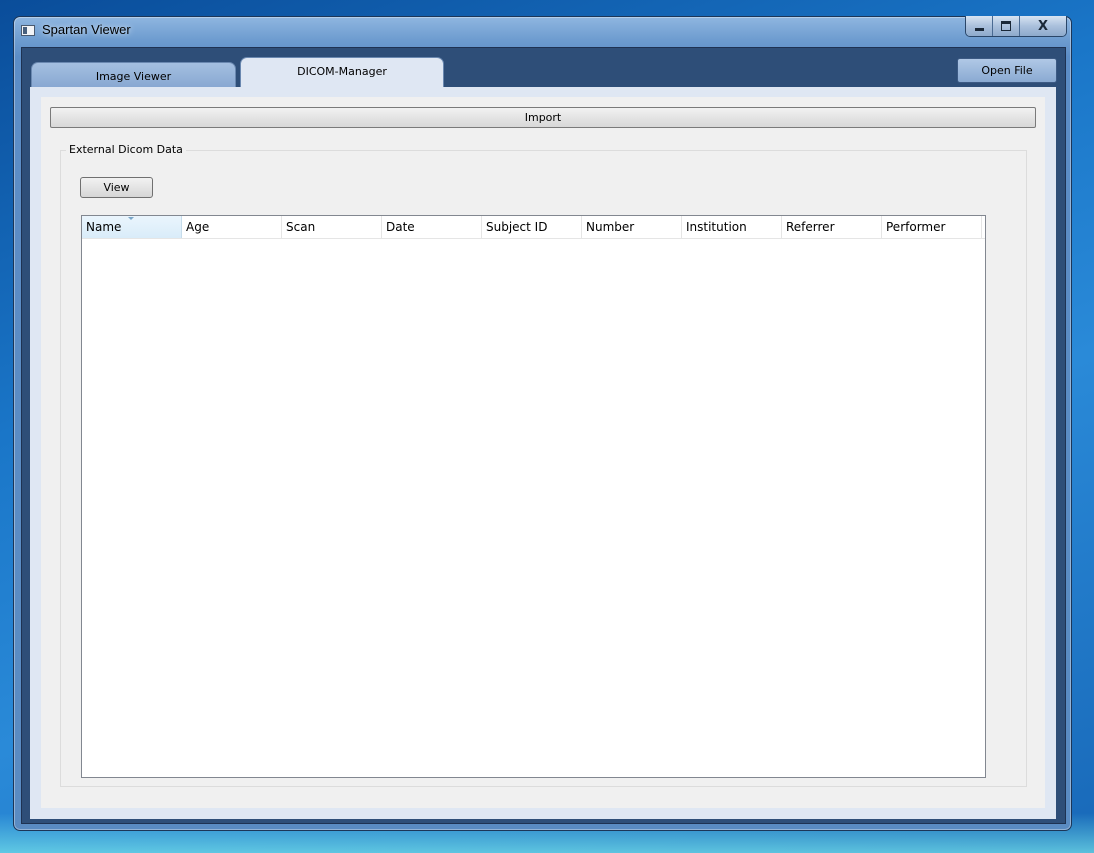 The width and height of the screenshot is (1094, 853). What do you see at coordinates (28, 30) in the screenshot?
I see `app-window-icon` at bounding box center [28, 30].